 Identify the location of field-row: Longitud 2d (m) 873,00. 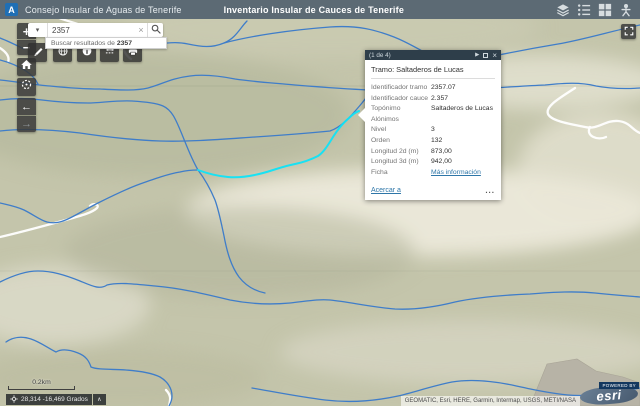
(411, 151).